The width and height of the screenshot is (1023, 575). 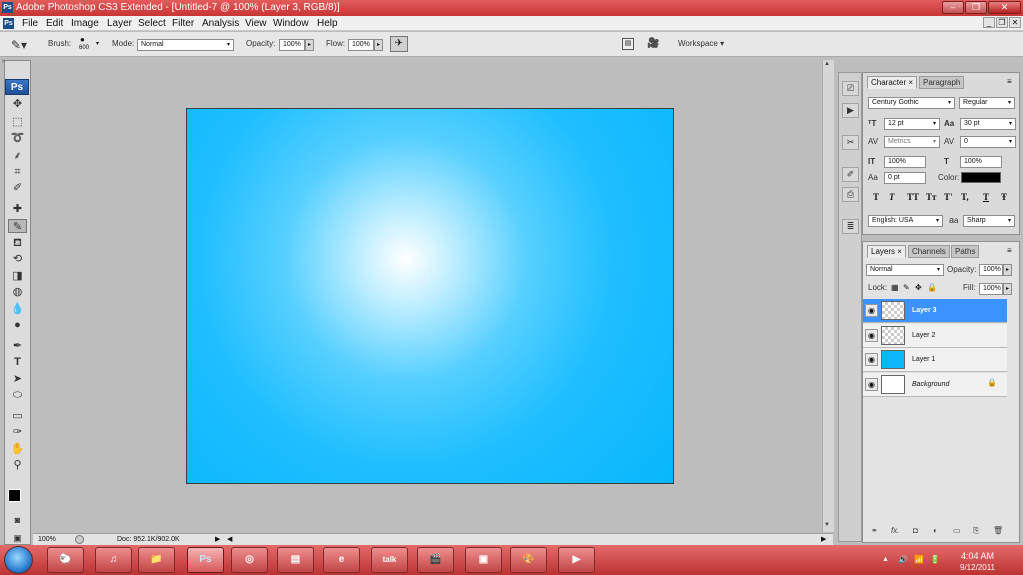 I want to click on move-tool-icon: ✥, so click(x=17, y=104).